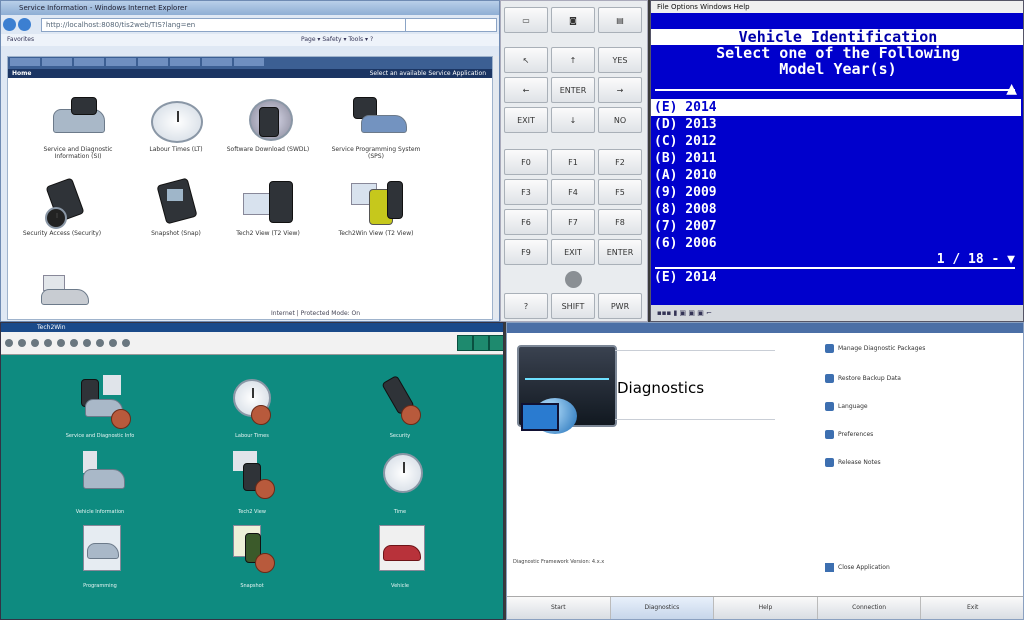 Image resolution: width=1024 pixels, height=620 pixels. What do you see at coordinates (620, 162) in the screenshot?
I see `key-f2: F2` at bounding box center [620, 162].